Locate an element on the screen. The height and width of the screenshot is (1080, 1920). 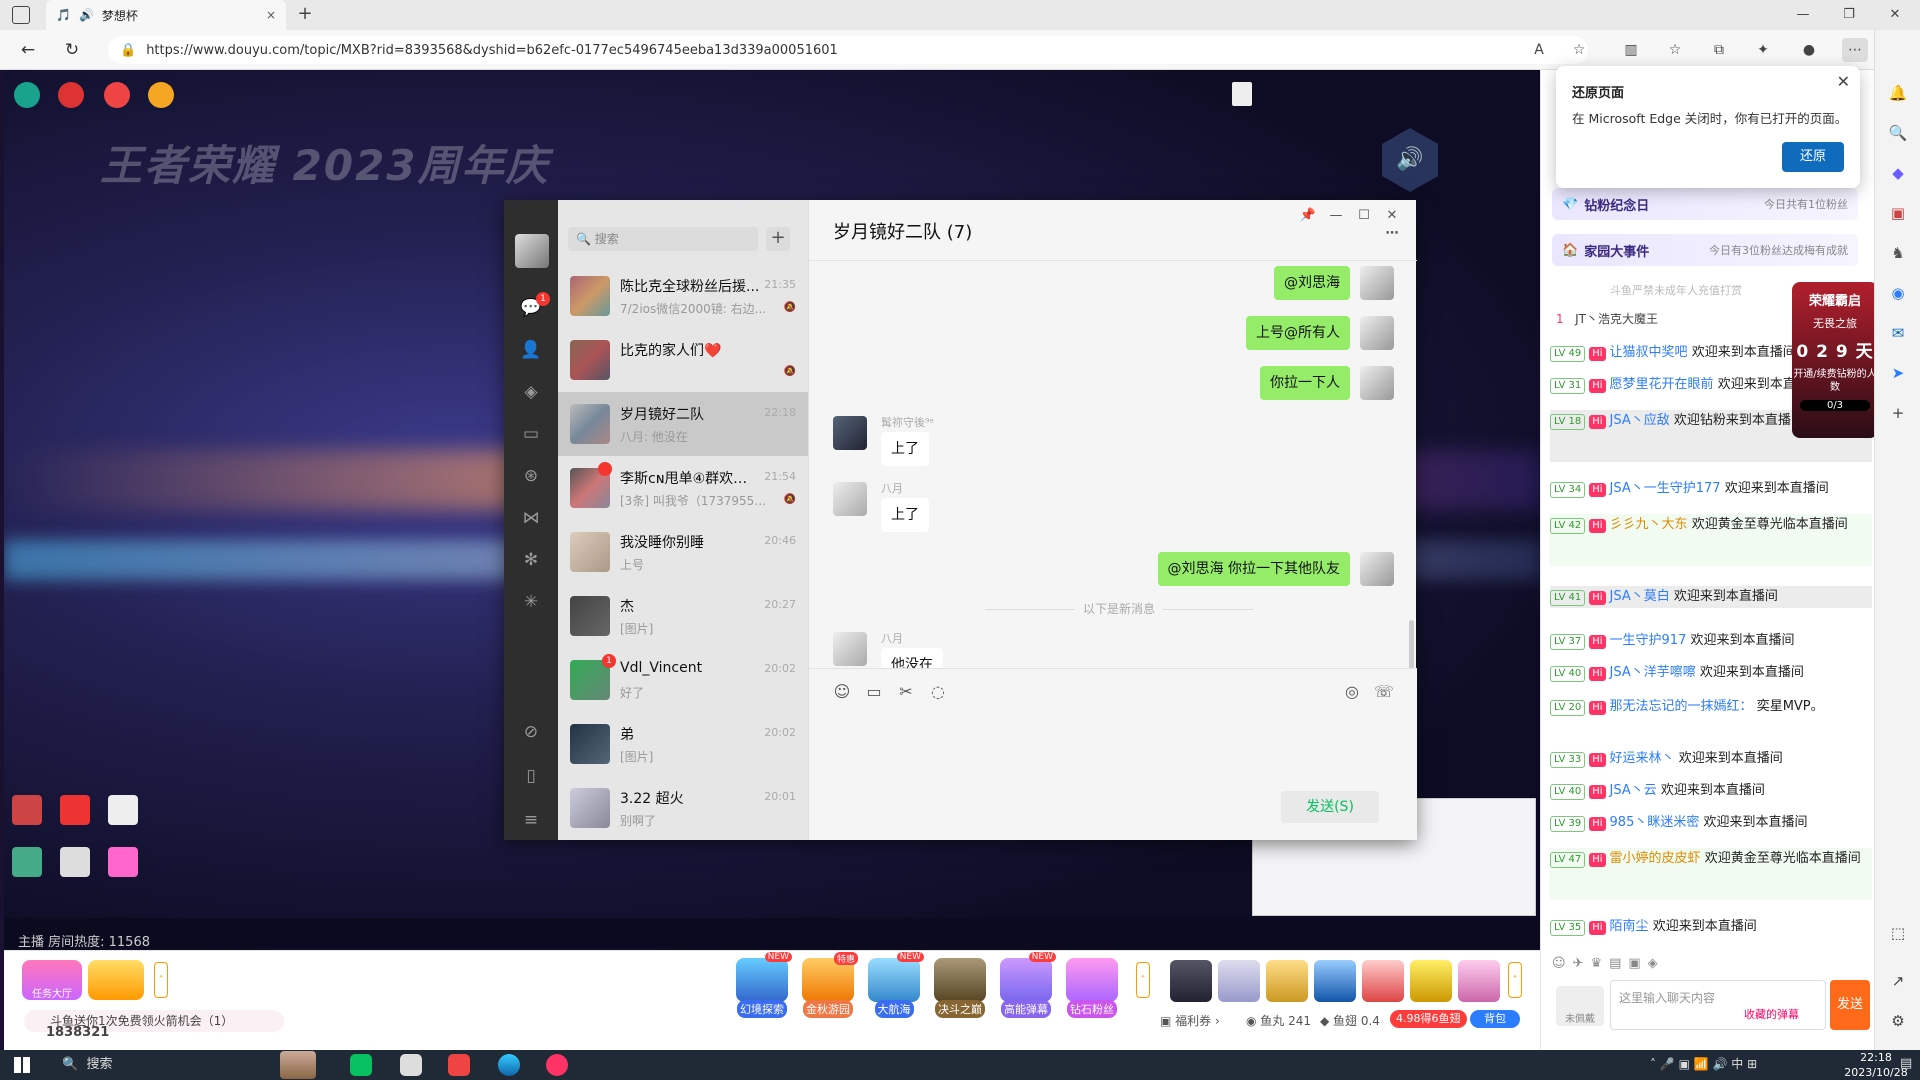
conversation-item: 3.22 超火 20:01 别啊了 is located at coordinates (683, 808).